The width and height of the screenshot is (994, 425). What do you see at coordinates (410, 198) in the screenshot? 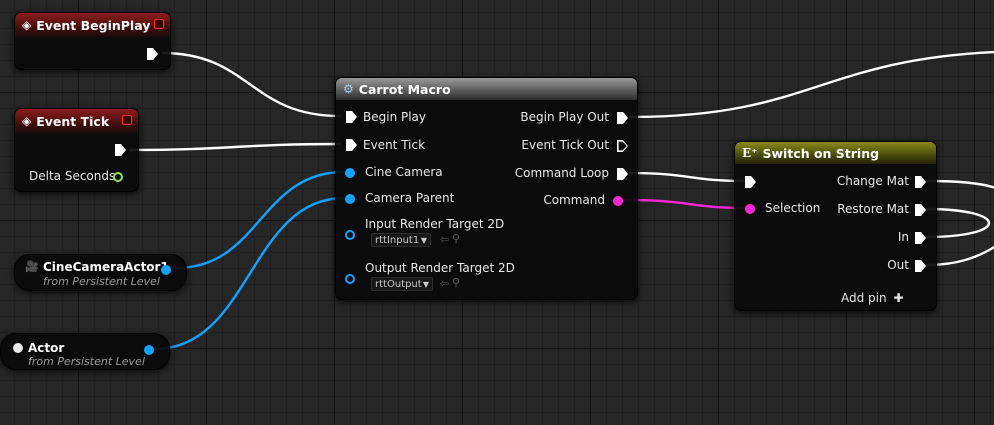
I see `camera-parent-in-label: Camera Parent` at bounding box center [410, 198].